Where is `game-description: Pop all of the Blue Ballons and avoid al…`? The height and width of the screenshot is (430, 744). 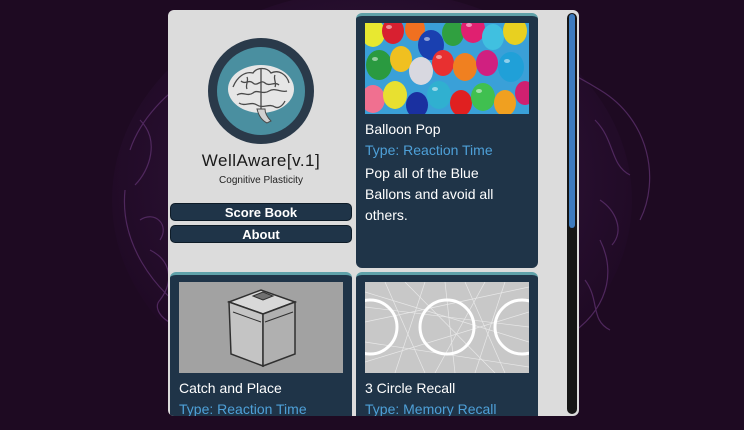 game-description: Pop all of the Blue Ballons and avoid al… is located at coordinates (429, 194).